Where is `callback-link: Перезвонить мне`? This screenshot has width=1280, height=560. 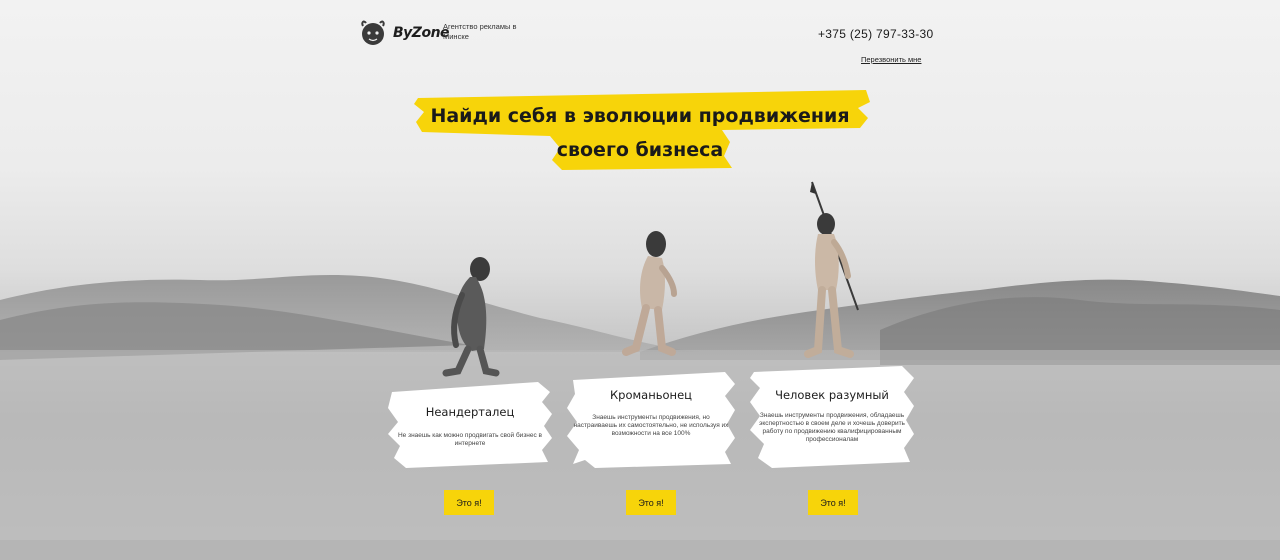
callback-link: Перезвонить мне is located at coordinates (891, 59).